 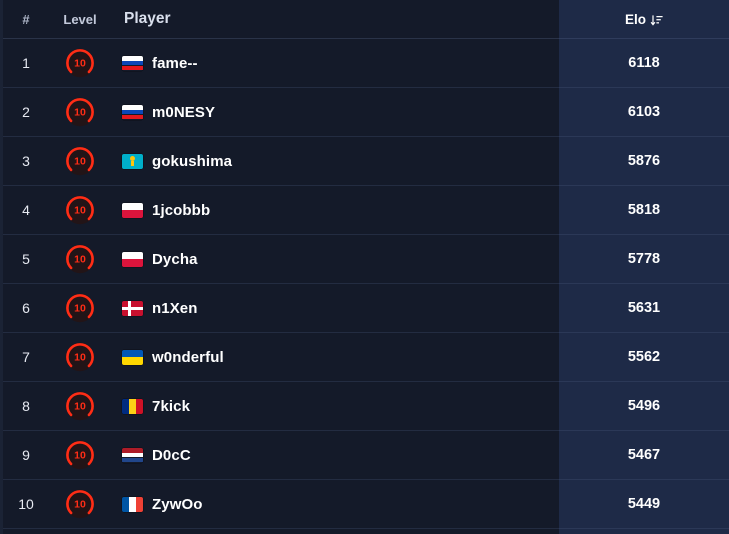 I want to click on table-header-row: # Level Player Elo, so click(x=364, y=19).